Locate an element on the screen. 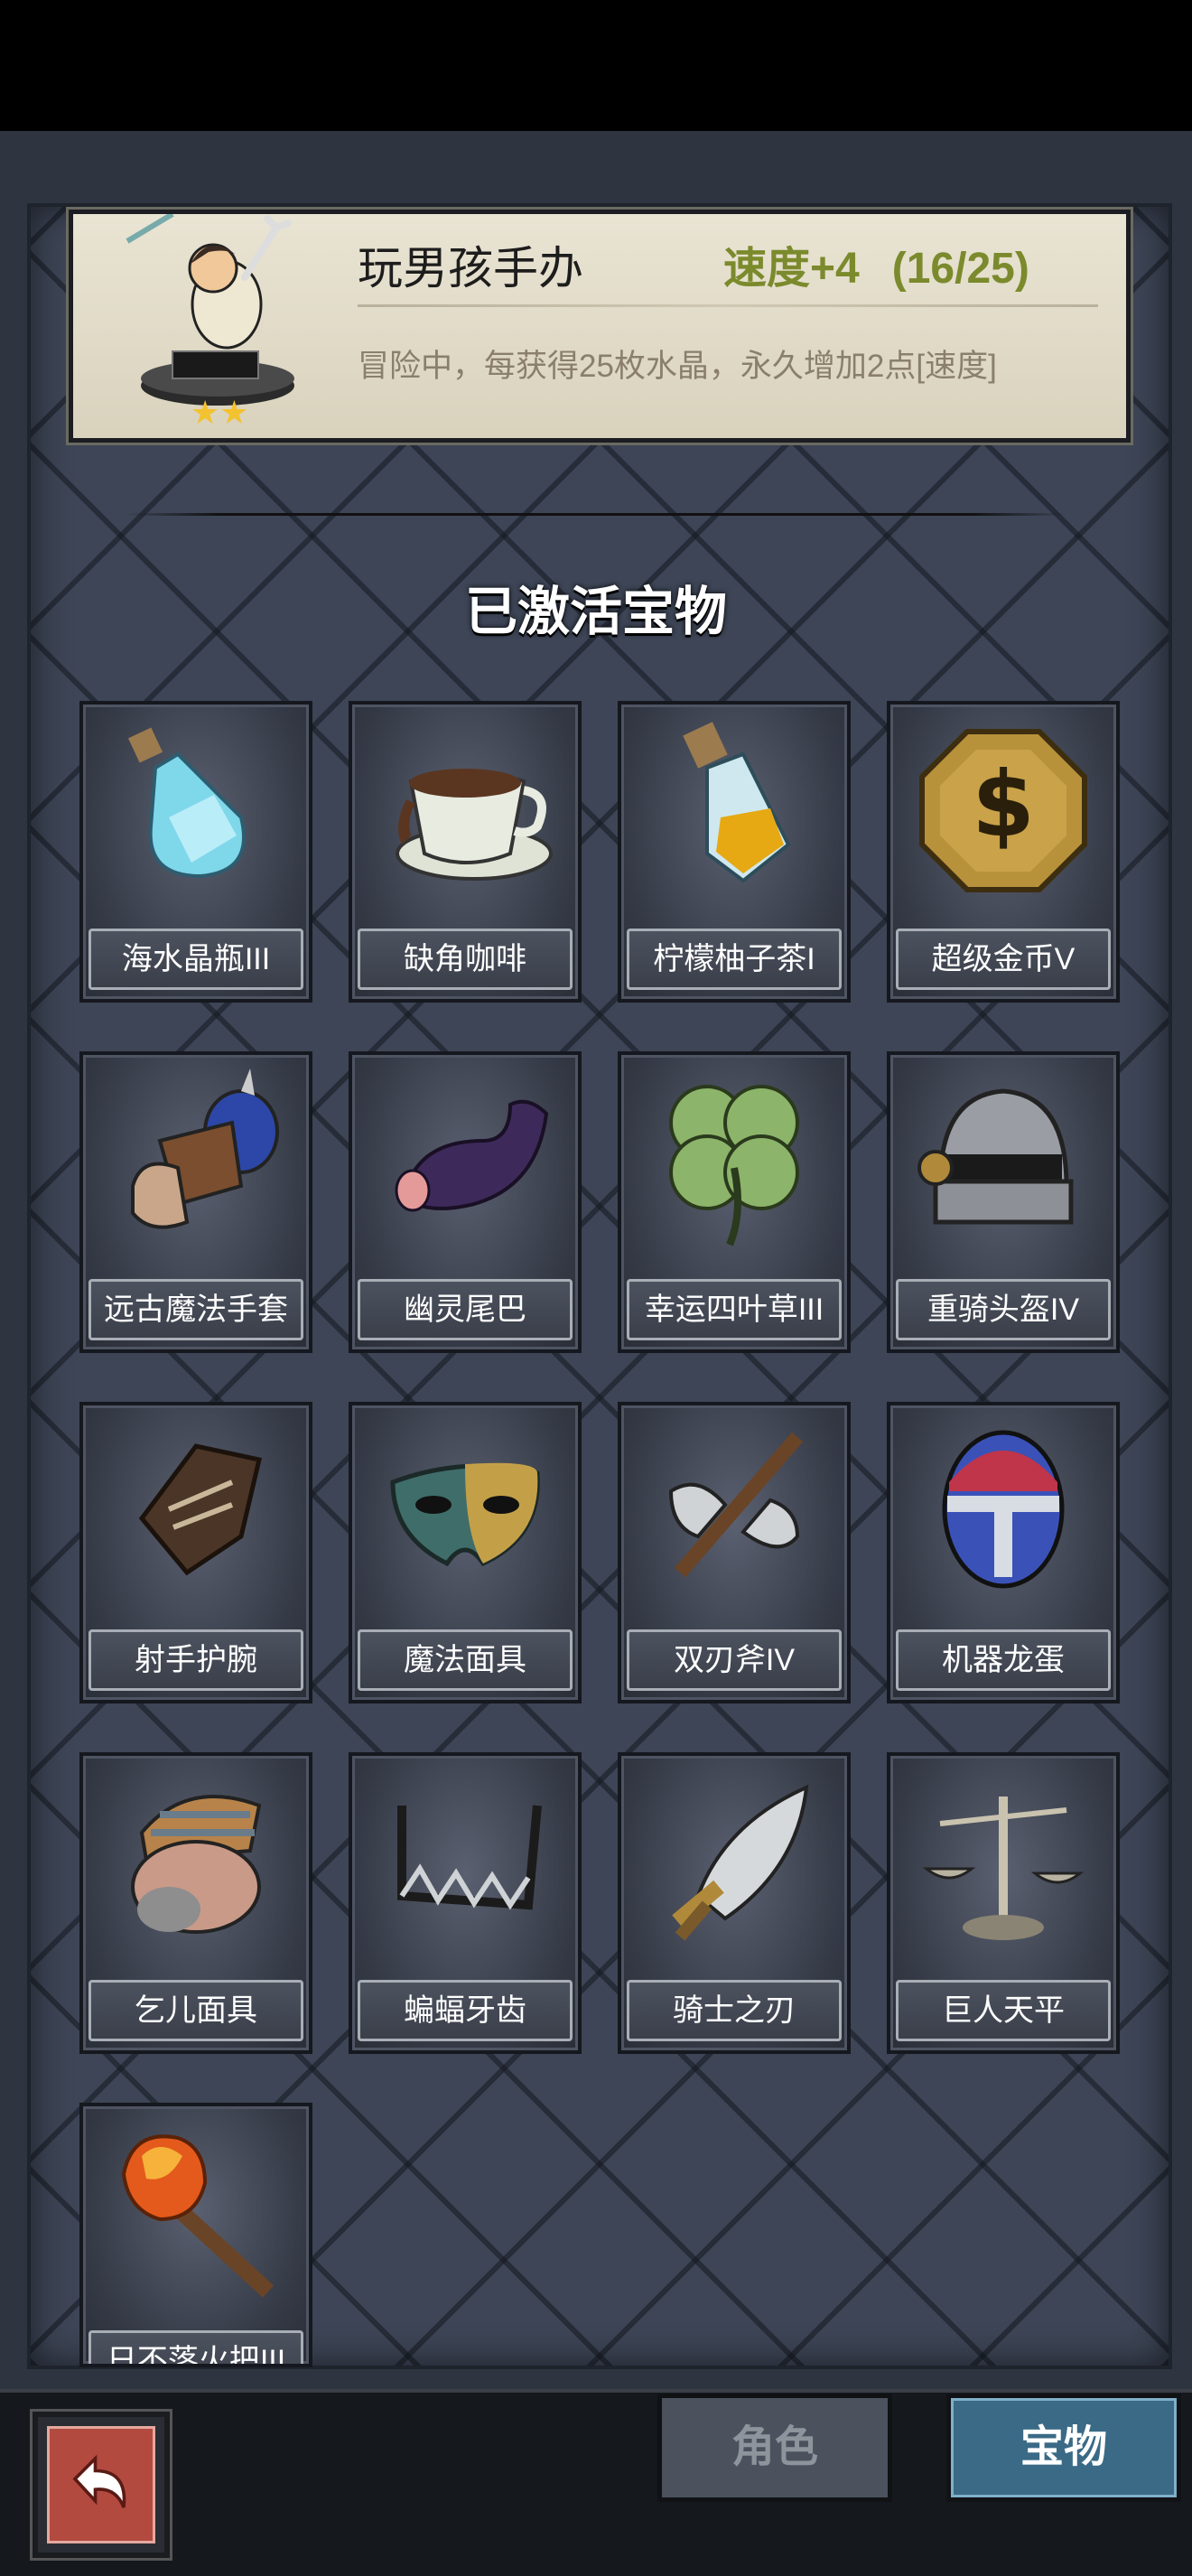  magic-glove-icon is located at coordinates (205, 1149).